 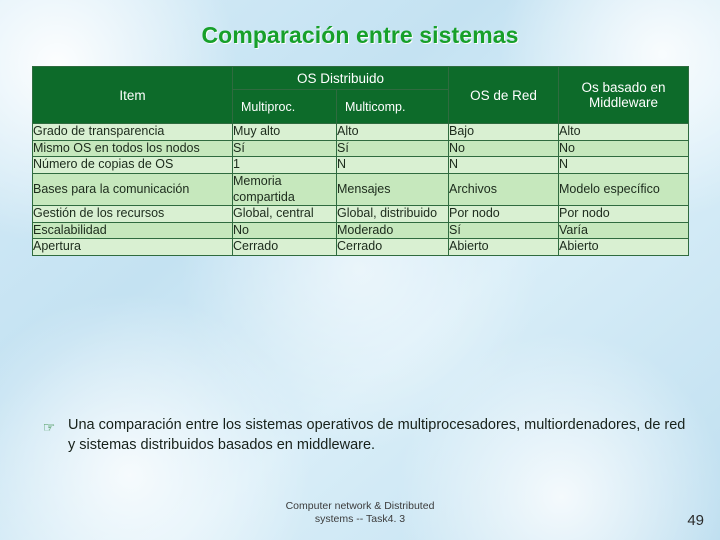 What do you see at coordinates (132, 148) in the screenshot?
I see `row-label: Mismo OS en todos los nodos` at bounding box center [132, 148].